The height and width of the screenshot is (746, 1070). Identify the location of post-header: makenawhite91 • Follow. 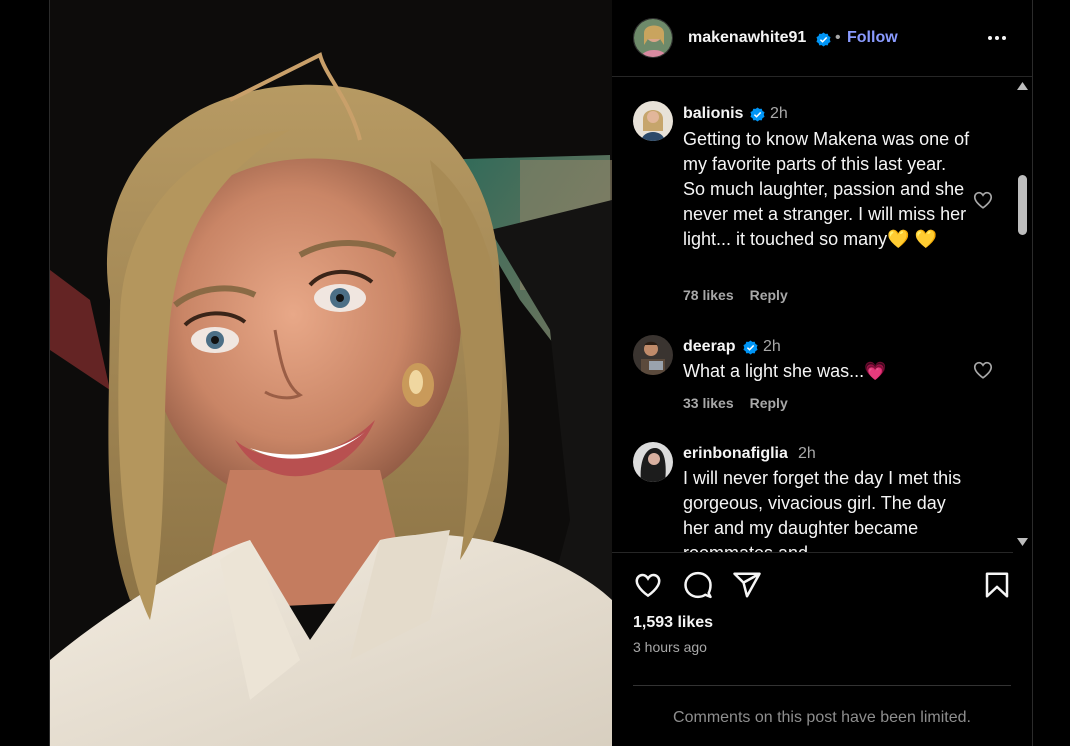
(822, 38).